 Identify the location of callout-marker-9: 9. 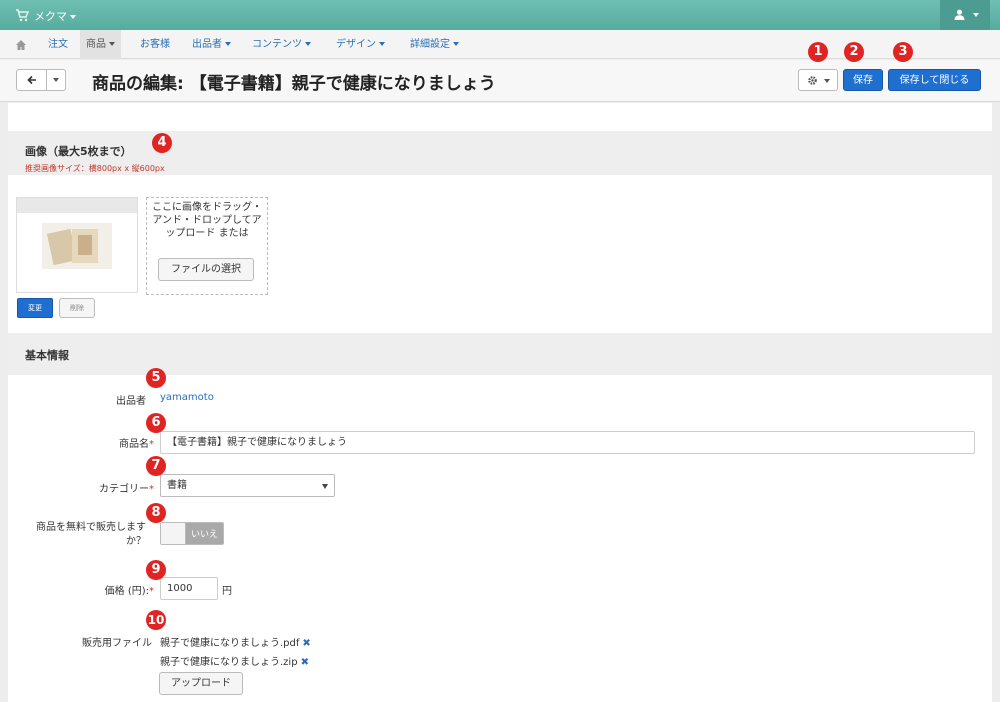
(156, 570).